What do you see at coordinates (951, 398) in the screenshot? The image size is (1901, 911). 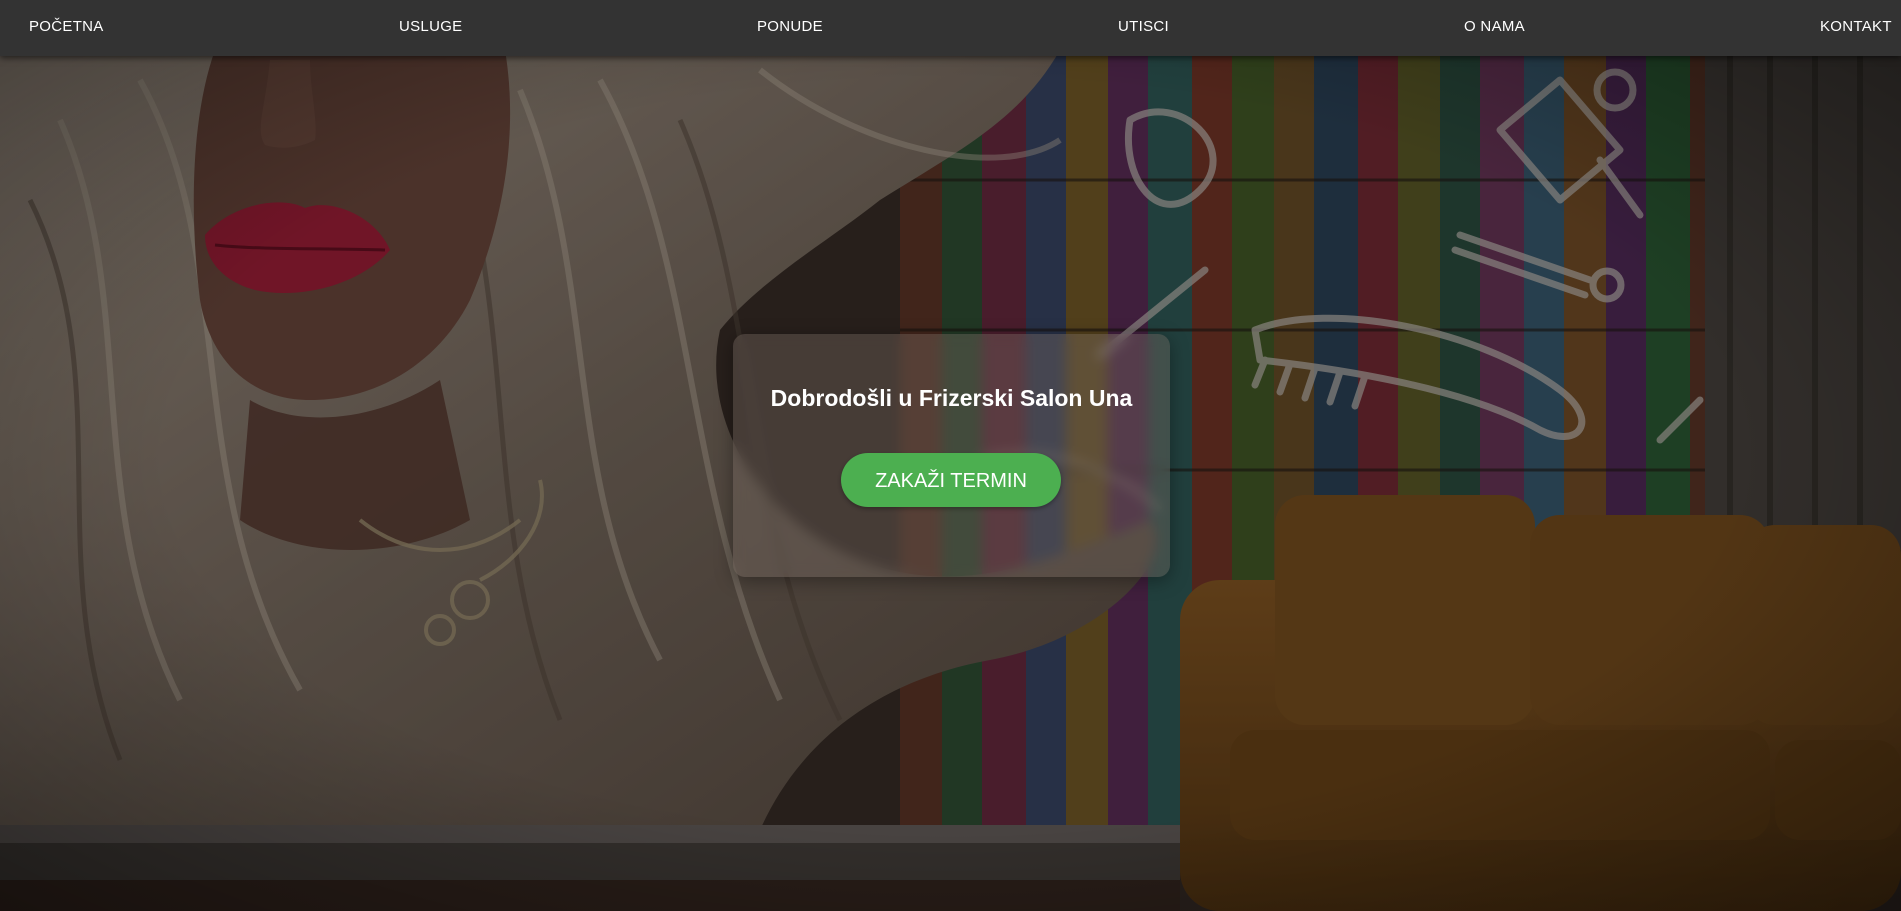 I see `welcome-title: Dobrodošli u Frizerski Salon Una` at bounding box center [951, 398].